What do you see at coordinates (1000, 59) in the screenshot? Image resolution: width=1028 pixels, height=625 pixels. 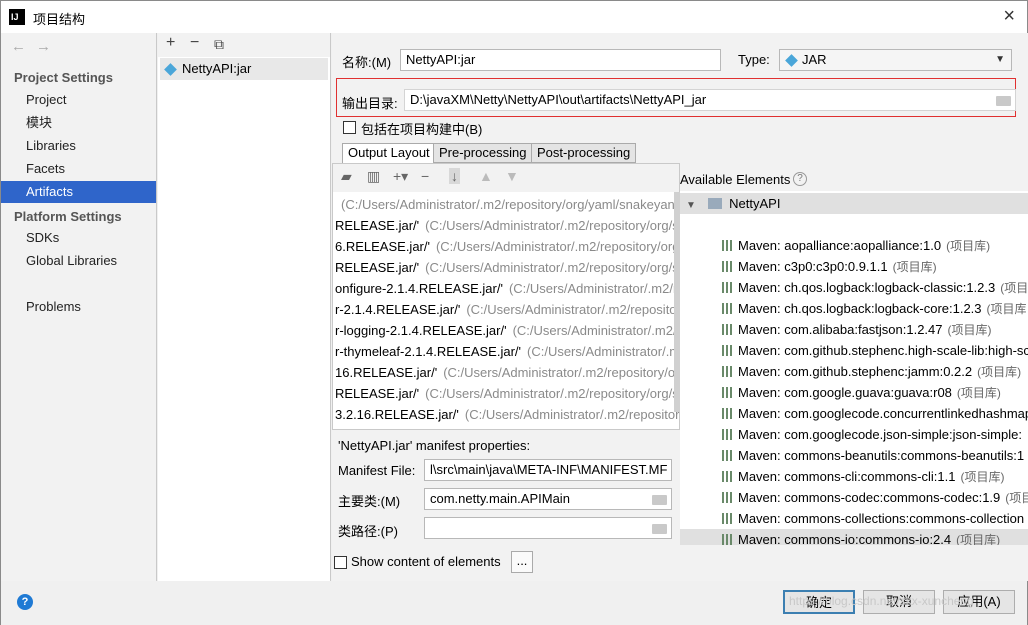 I see `chevron-down-icon: ▼` at bounding box center [1000, 59].